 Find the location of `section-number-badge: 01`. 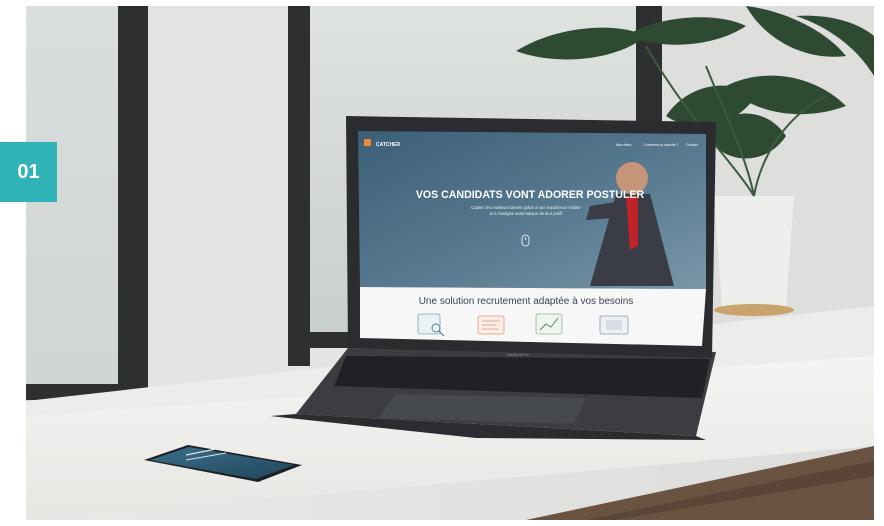

section-number-badge: 01 is located at coordinates (28, 172).